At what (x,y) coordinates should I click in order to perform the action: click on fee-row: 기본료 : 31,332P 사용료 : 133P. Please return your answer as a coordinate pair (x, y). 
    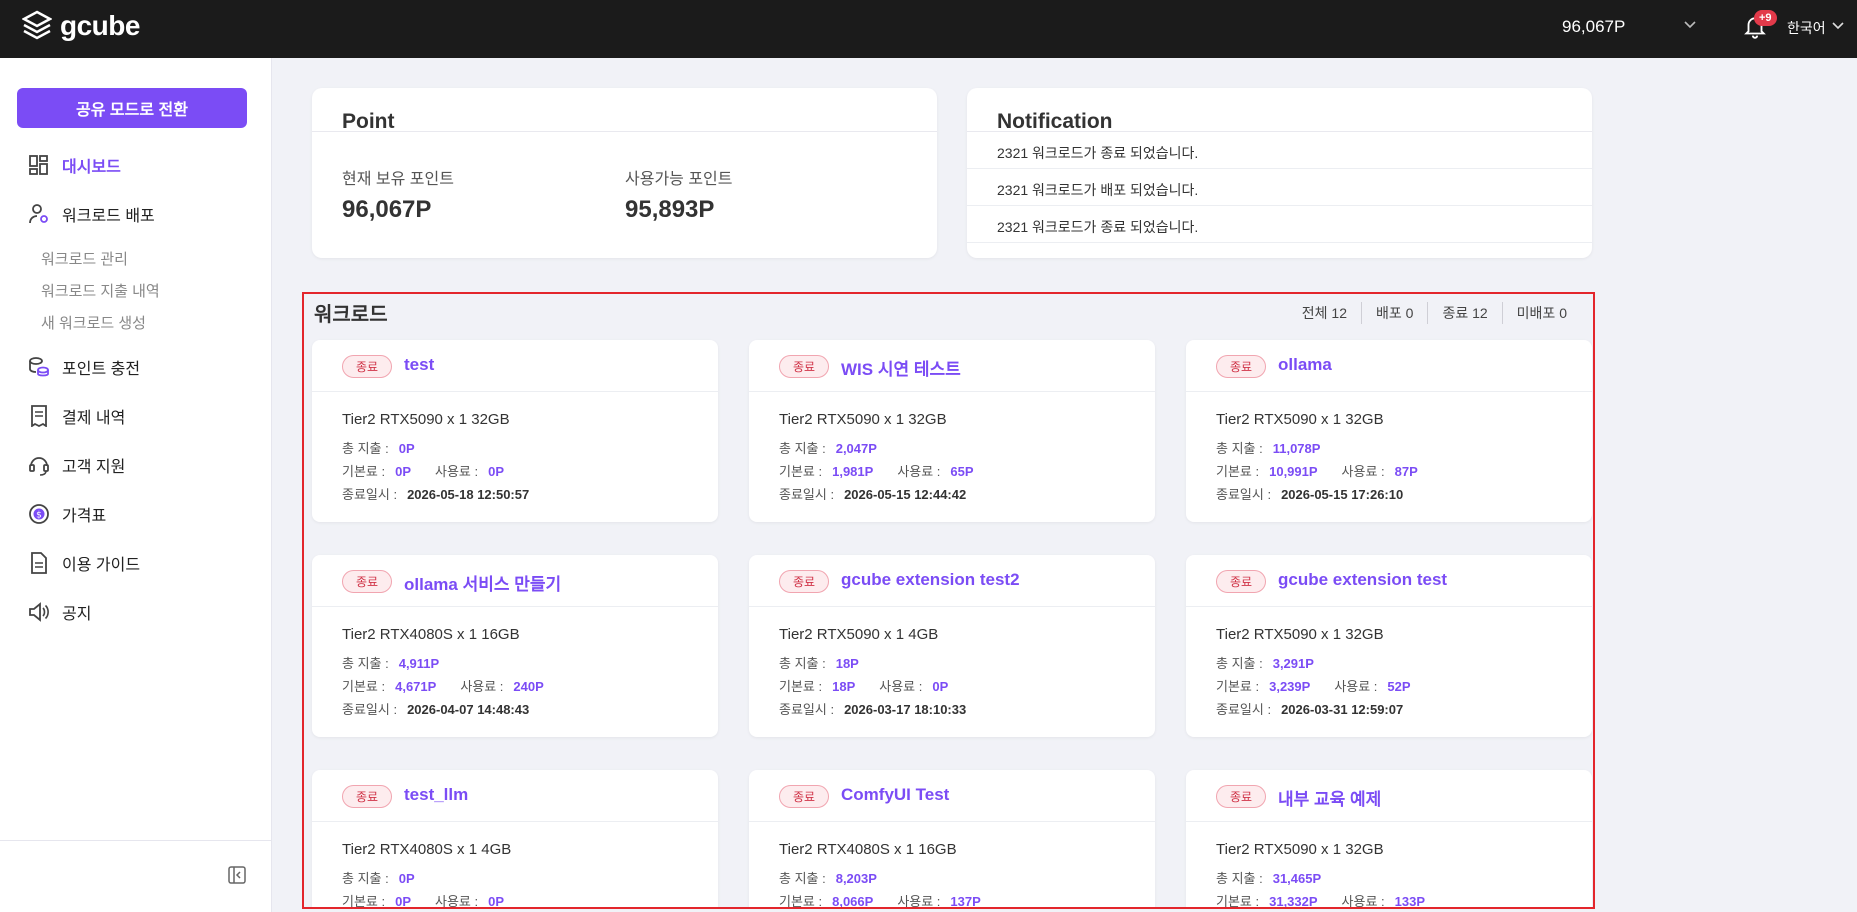
    Looking at the image, I should click on (1320, 900).